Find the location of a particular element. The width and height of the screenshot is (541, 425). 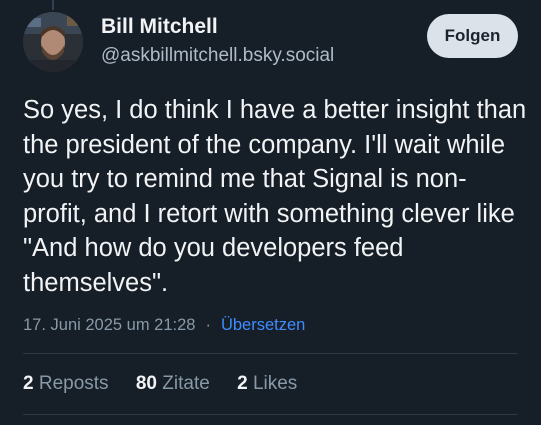

avatar is located at coordinates (53, 42).